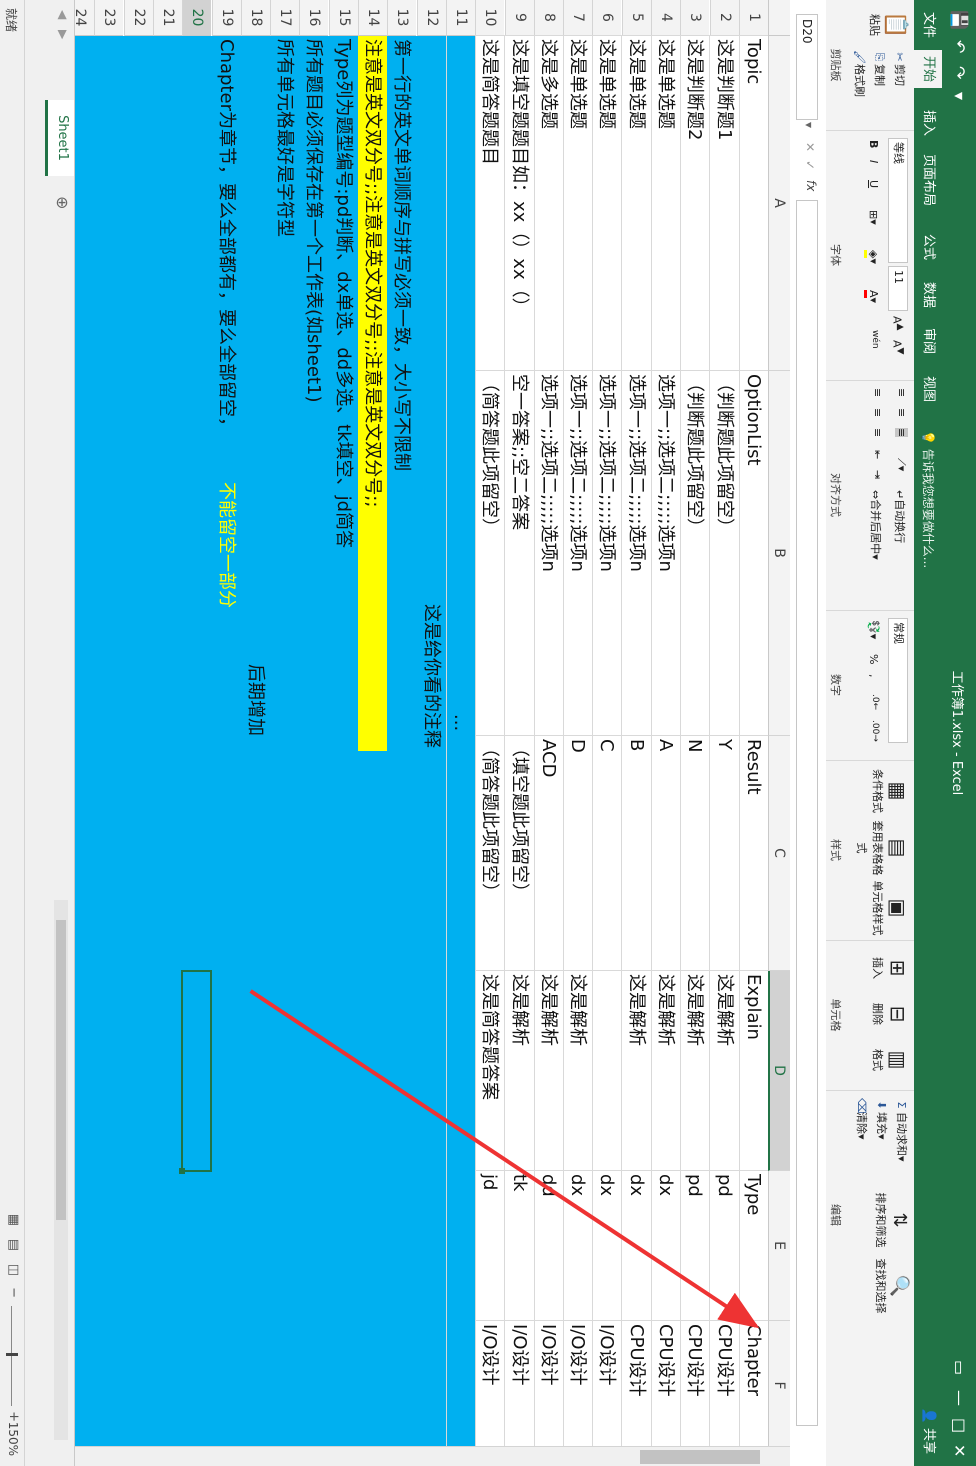 The height and width of the screenshot is (1466, 976). Describe the element at coordinates (890, 1014) in the screenshot. I see `delete-cells-button: ⊟ 删除` at that location.